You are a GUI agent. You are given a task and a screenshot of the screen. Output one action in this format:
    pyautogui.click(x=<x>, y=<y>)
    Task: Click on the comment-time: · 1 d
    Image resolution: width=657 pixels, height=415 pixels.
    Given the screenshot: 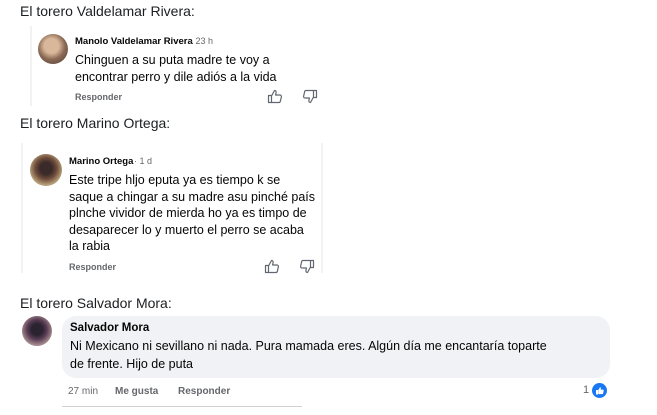 What is the action you would take?
    pyautogui.click(x=143, y=161)
    